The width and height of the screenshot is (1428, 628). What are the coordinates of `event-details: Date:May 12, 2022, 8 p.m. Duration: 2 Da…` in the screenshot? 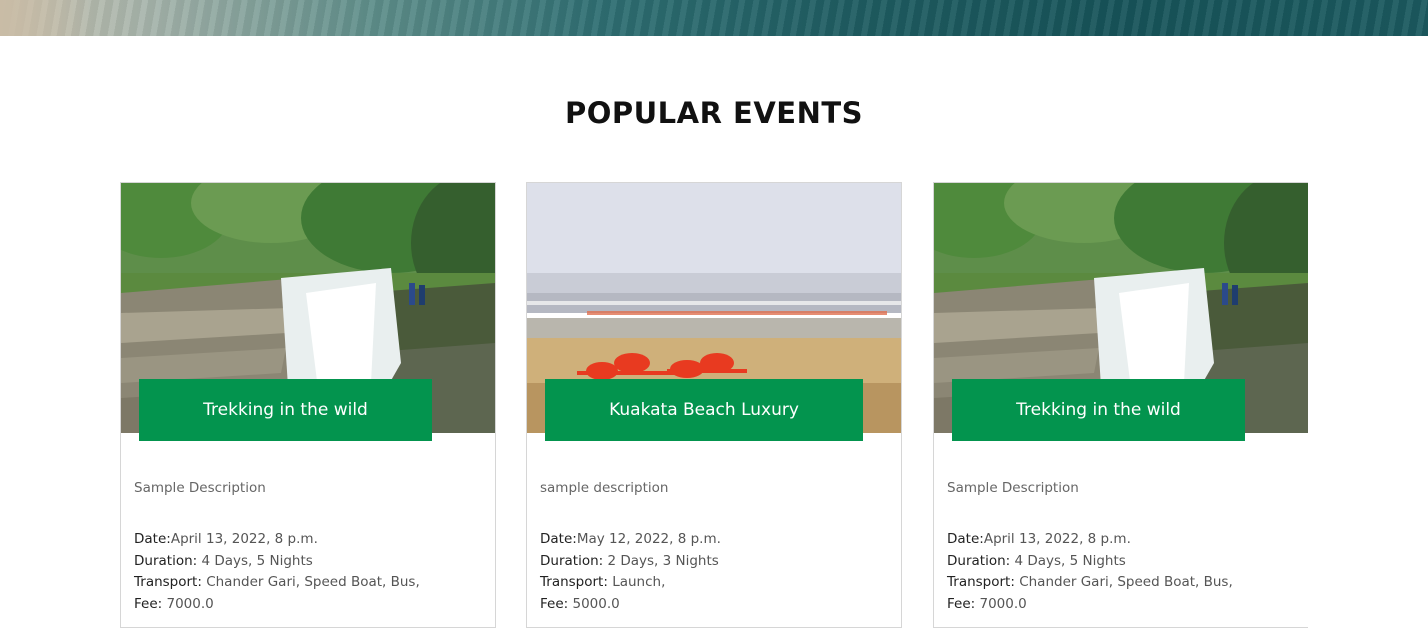 It's located at (630, 572).